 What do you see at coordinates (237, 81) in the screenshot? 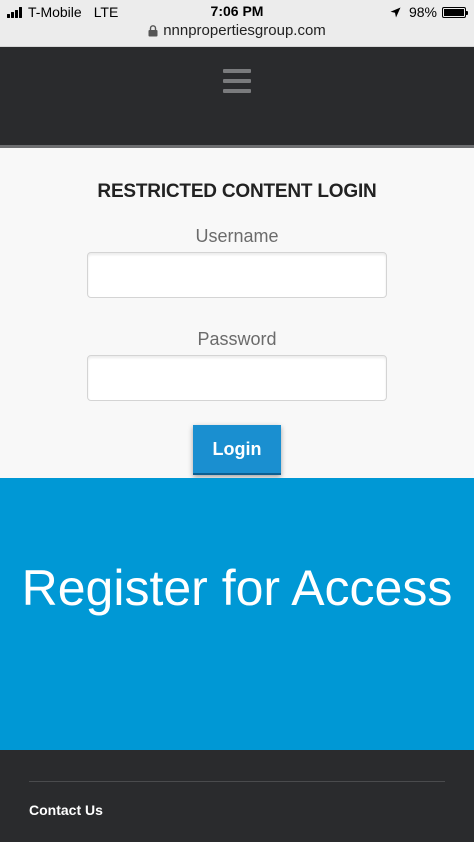
I see `hamburger-menu-icon` at bounding box center [237, 81].